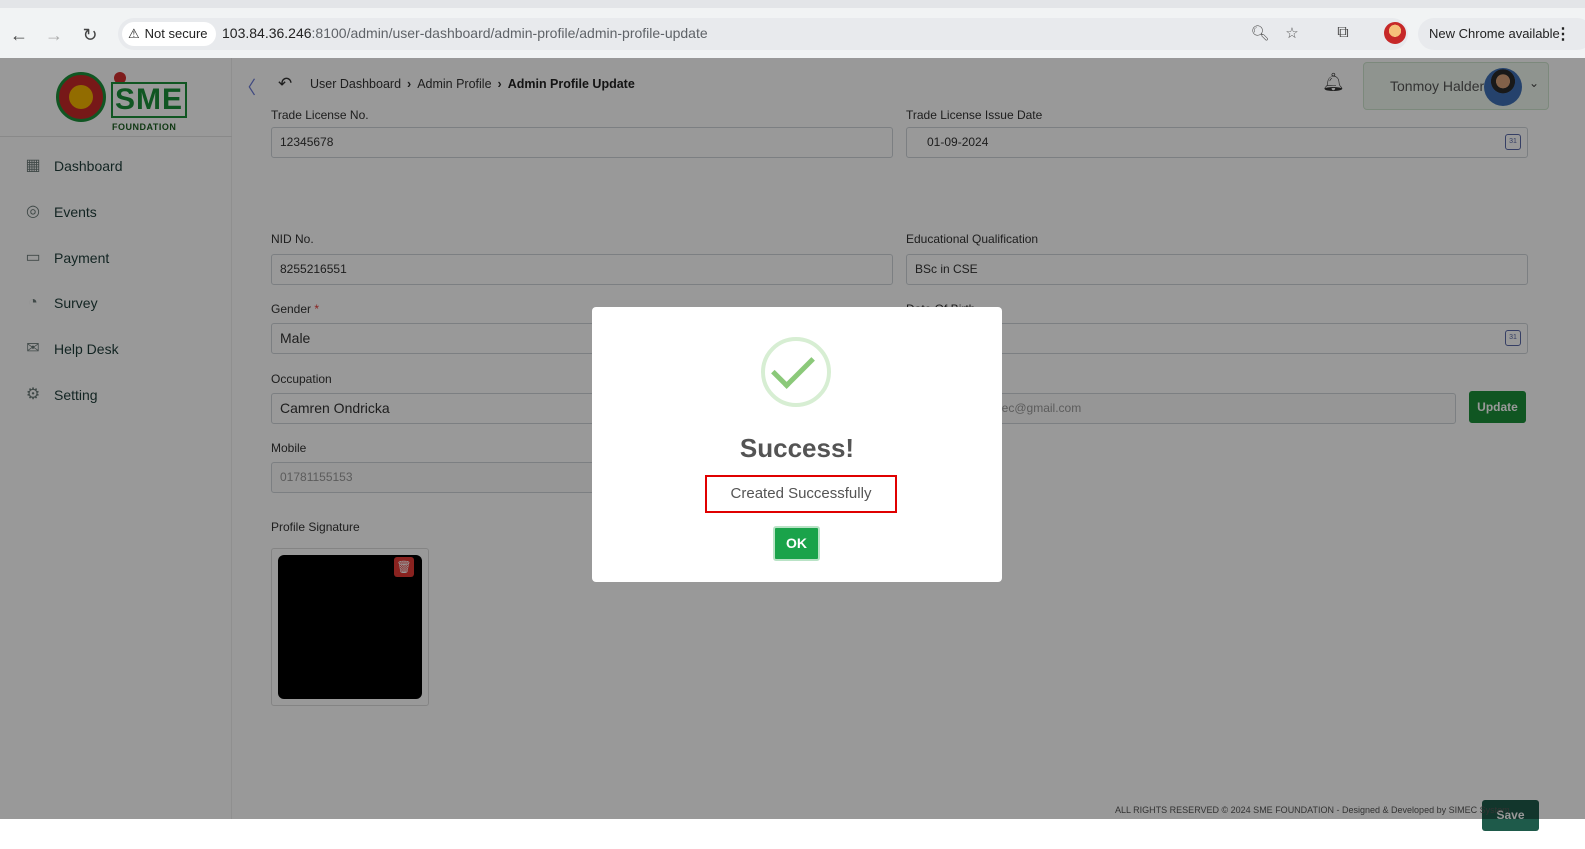 Image resolution: width=1585 pixels, height=849 pixels. I want to click on forward-arrow-icon: →, so click(54, 35).